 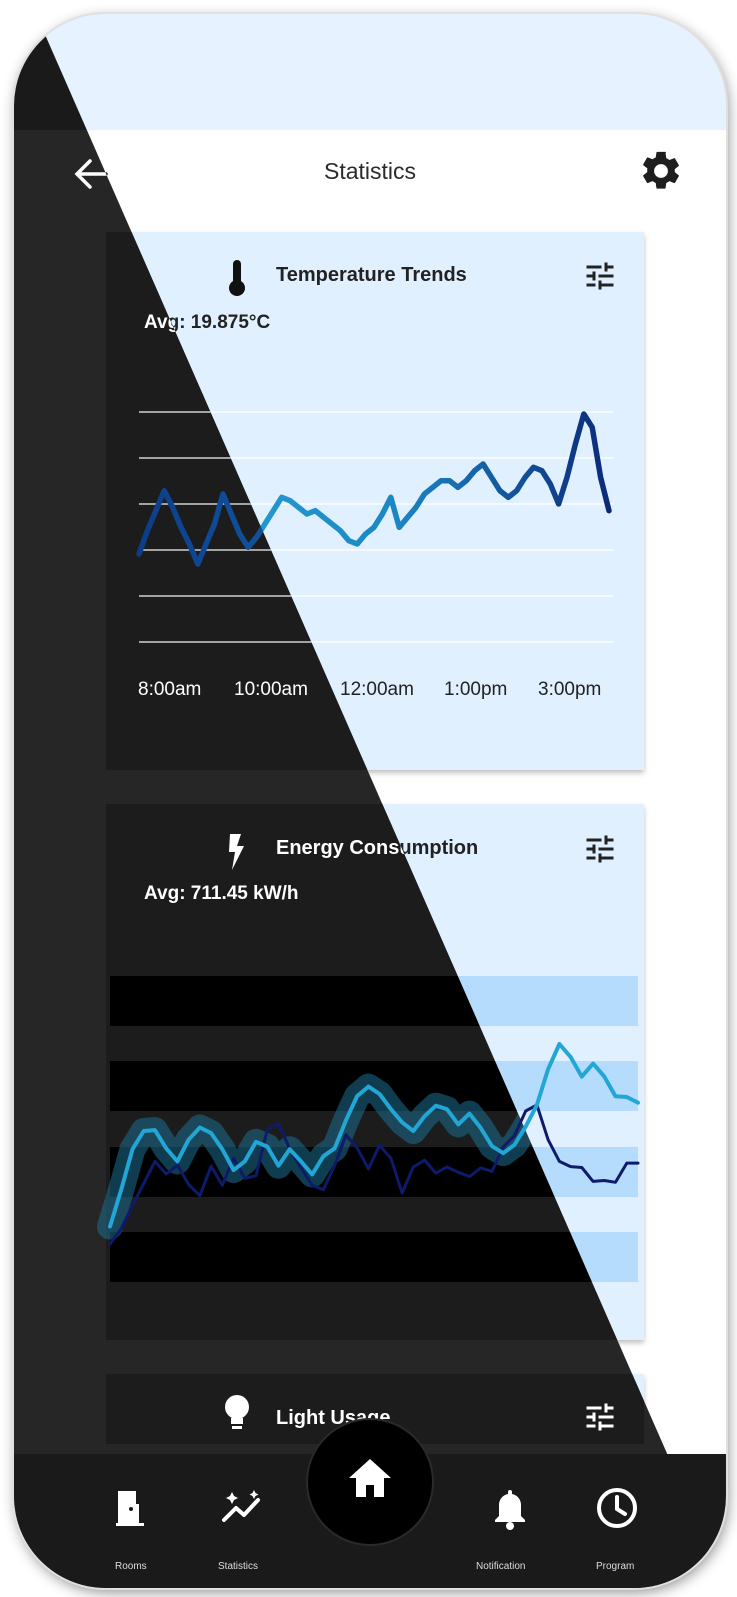 I want to click on nav-label-program: Program, so click(x=615, y=1566).